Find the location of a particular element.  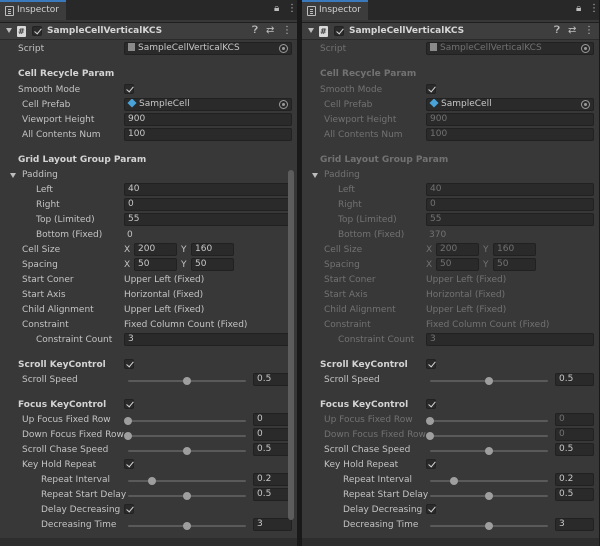

delay-decreasing-label: Delay Decreasing is located at coordinates (81, 510).